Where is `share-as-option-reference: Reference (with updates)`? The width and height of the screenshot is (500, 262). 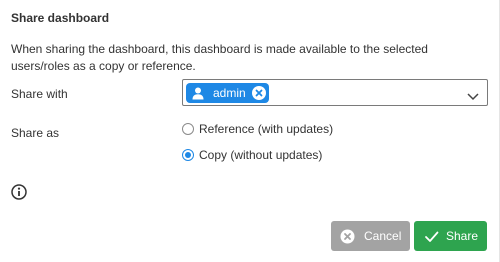 share-as-option-reference: Reference (with updates) is located at coordinates (257, 129).